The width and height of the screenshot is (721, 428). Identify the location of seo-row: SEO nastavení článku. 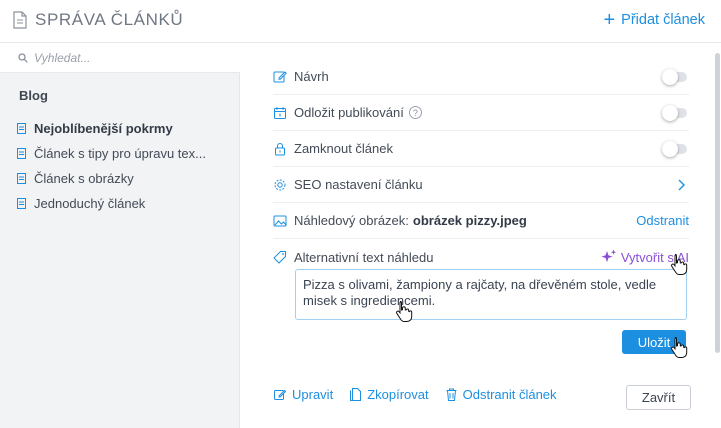
(481, 185).